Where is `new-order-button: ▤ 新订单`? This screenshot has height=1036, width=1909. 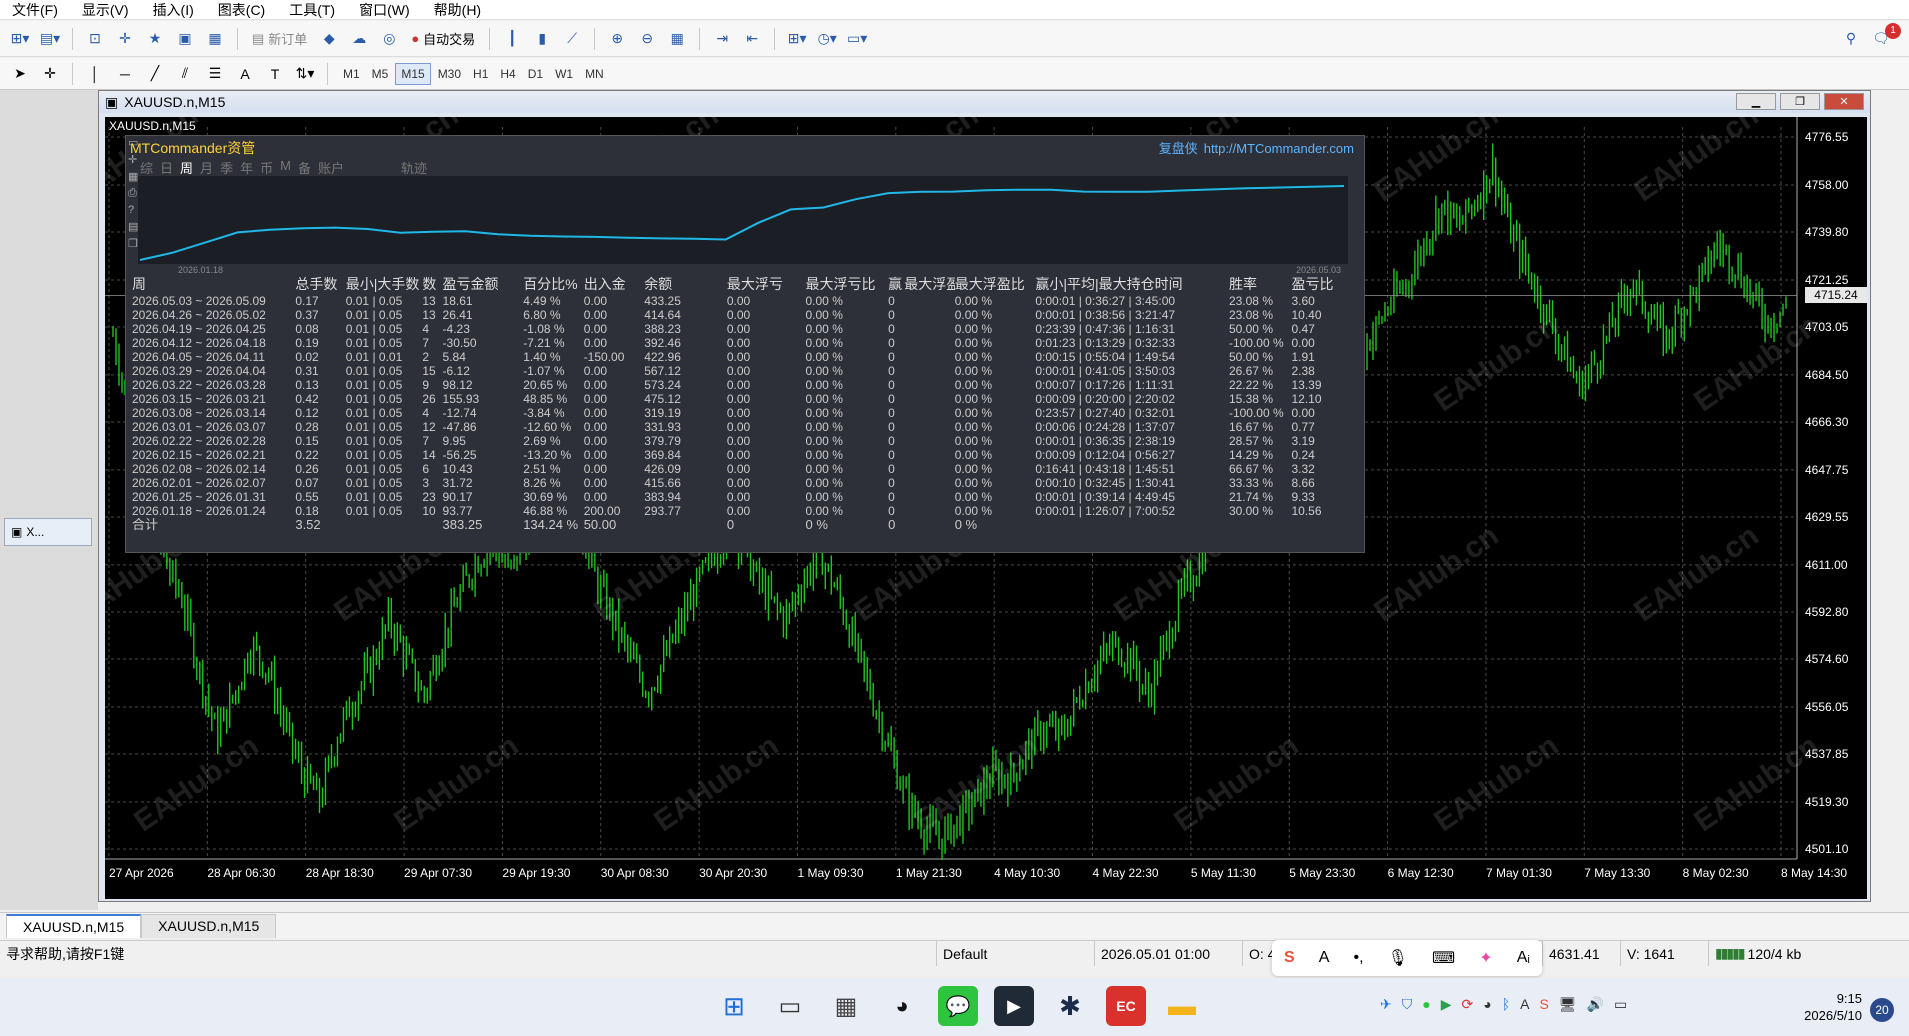 new-order-button: ▤ 新订单 is located at coordinates (279, 39).